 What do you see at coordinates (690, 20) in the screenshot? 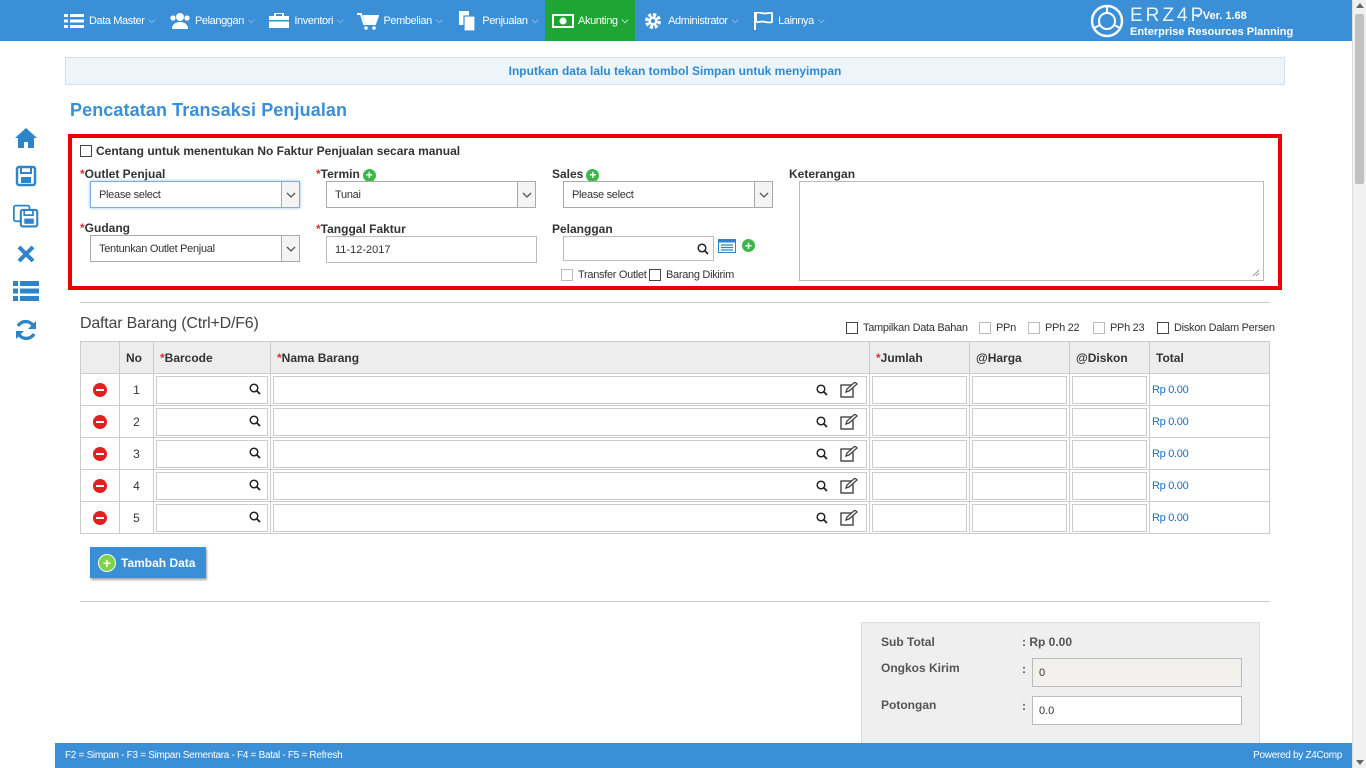
I see `menu-administrator: Administrator ⌵` at bounding box center [690, 20].